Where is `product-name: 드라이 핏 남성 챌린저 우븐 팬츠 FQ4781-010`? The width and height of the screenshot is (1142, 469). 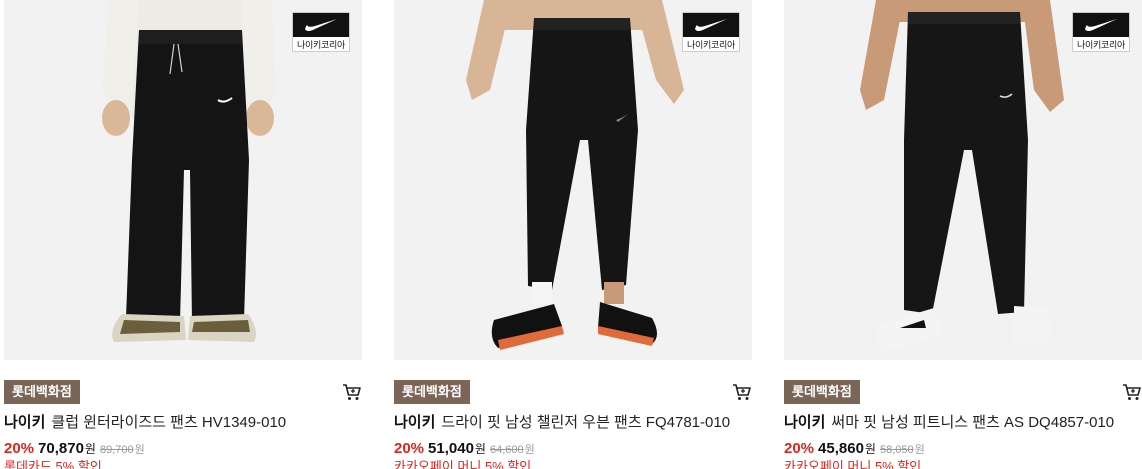 product-name: 드라이 핏 남성 챌린저 우븐 팬츠 FQ4781-010 is located at coordinates (586, 422).